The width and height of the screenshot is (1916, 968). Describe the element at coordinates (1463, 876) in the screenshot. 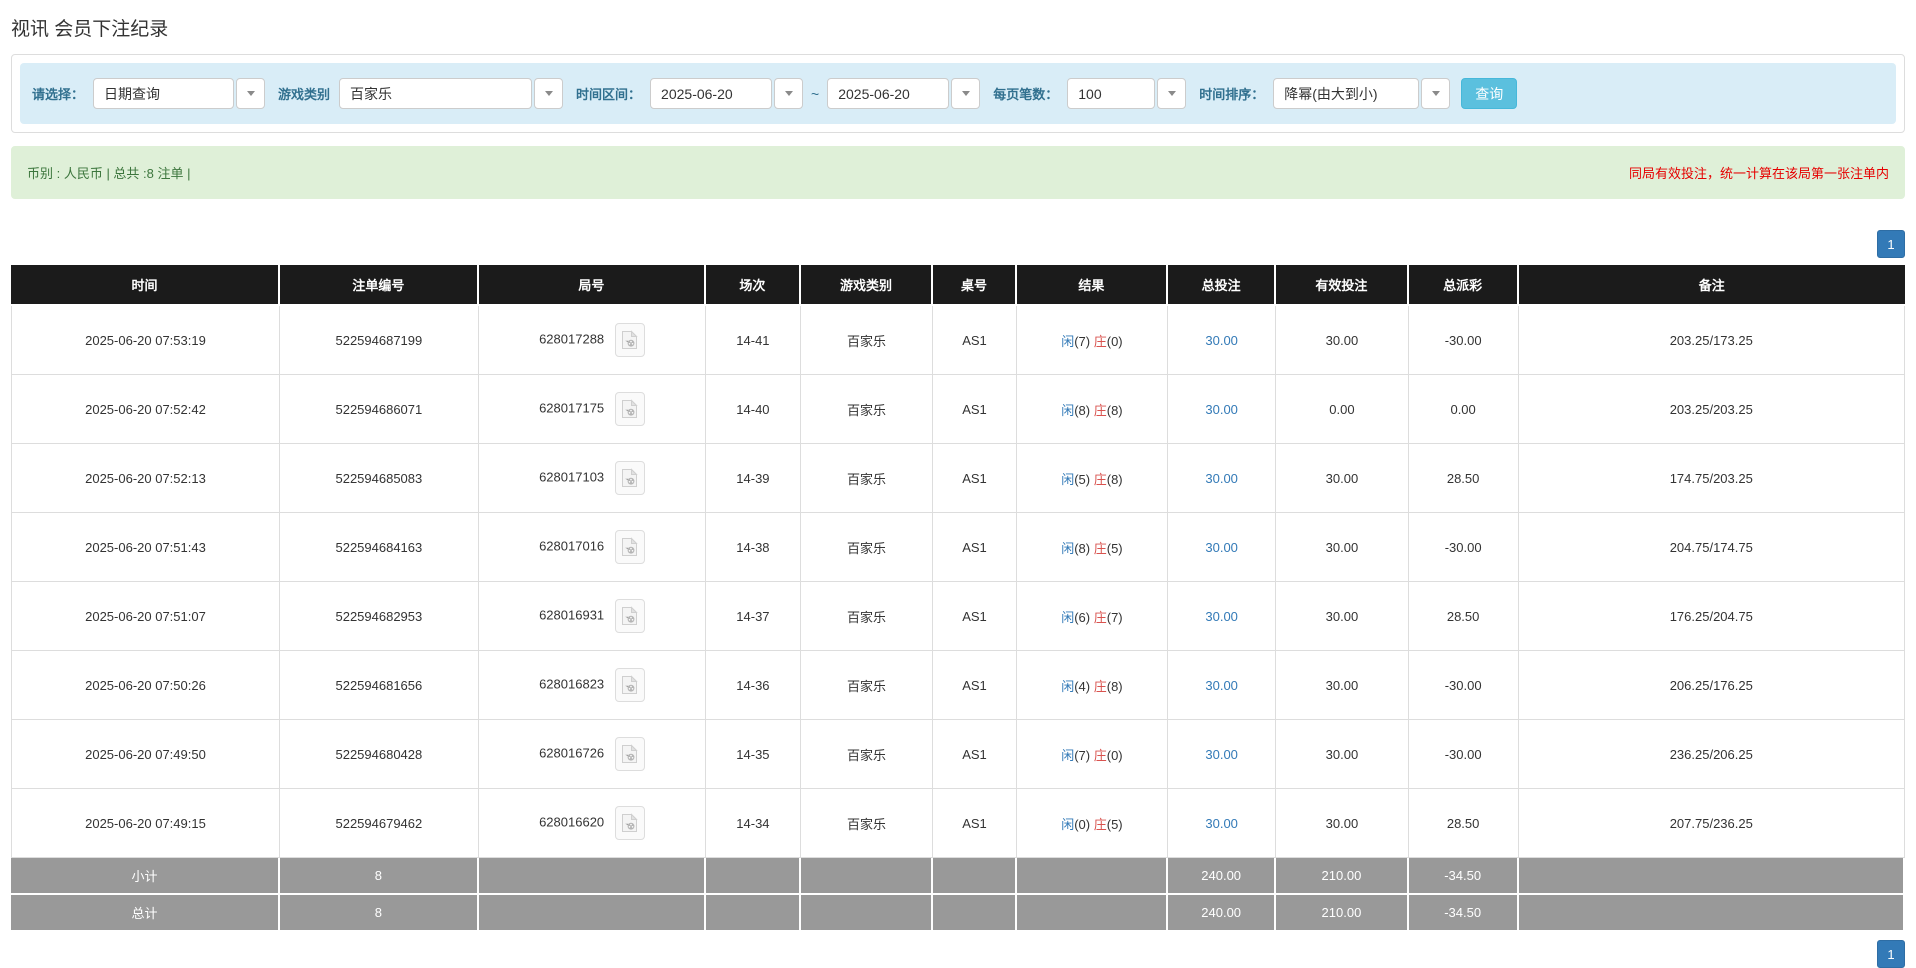

I see `subtotal-payout: -34.50` at that location.